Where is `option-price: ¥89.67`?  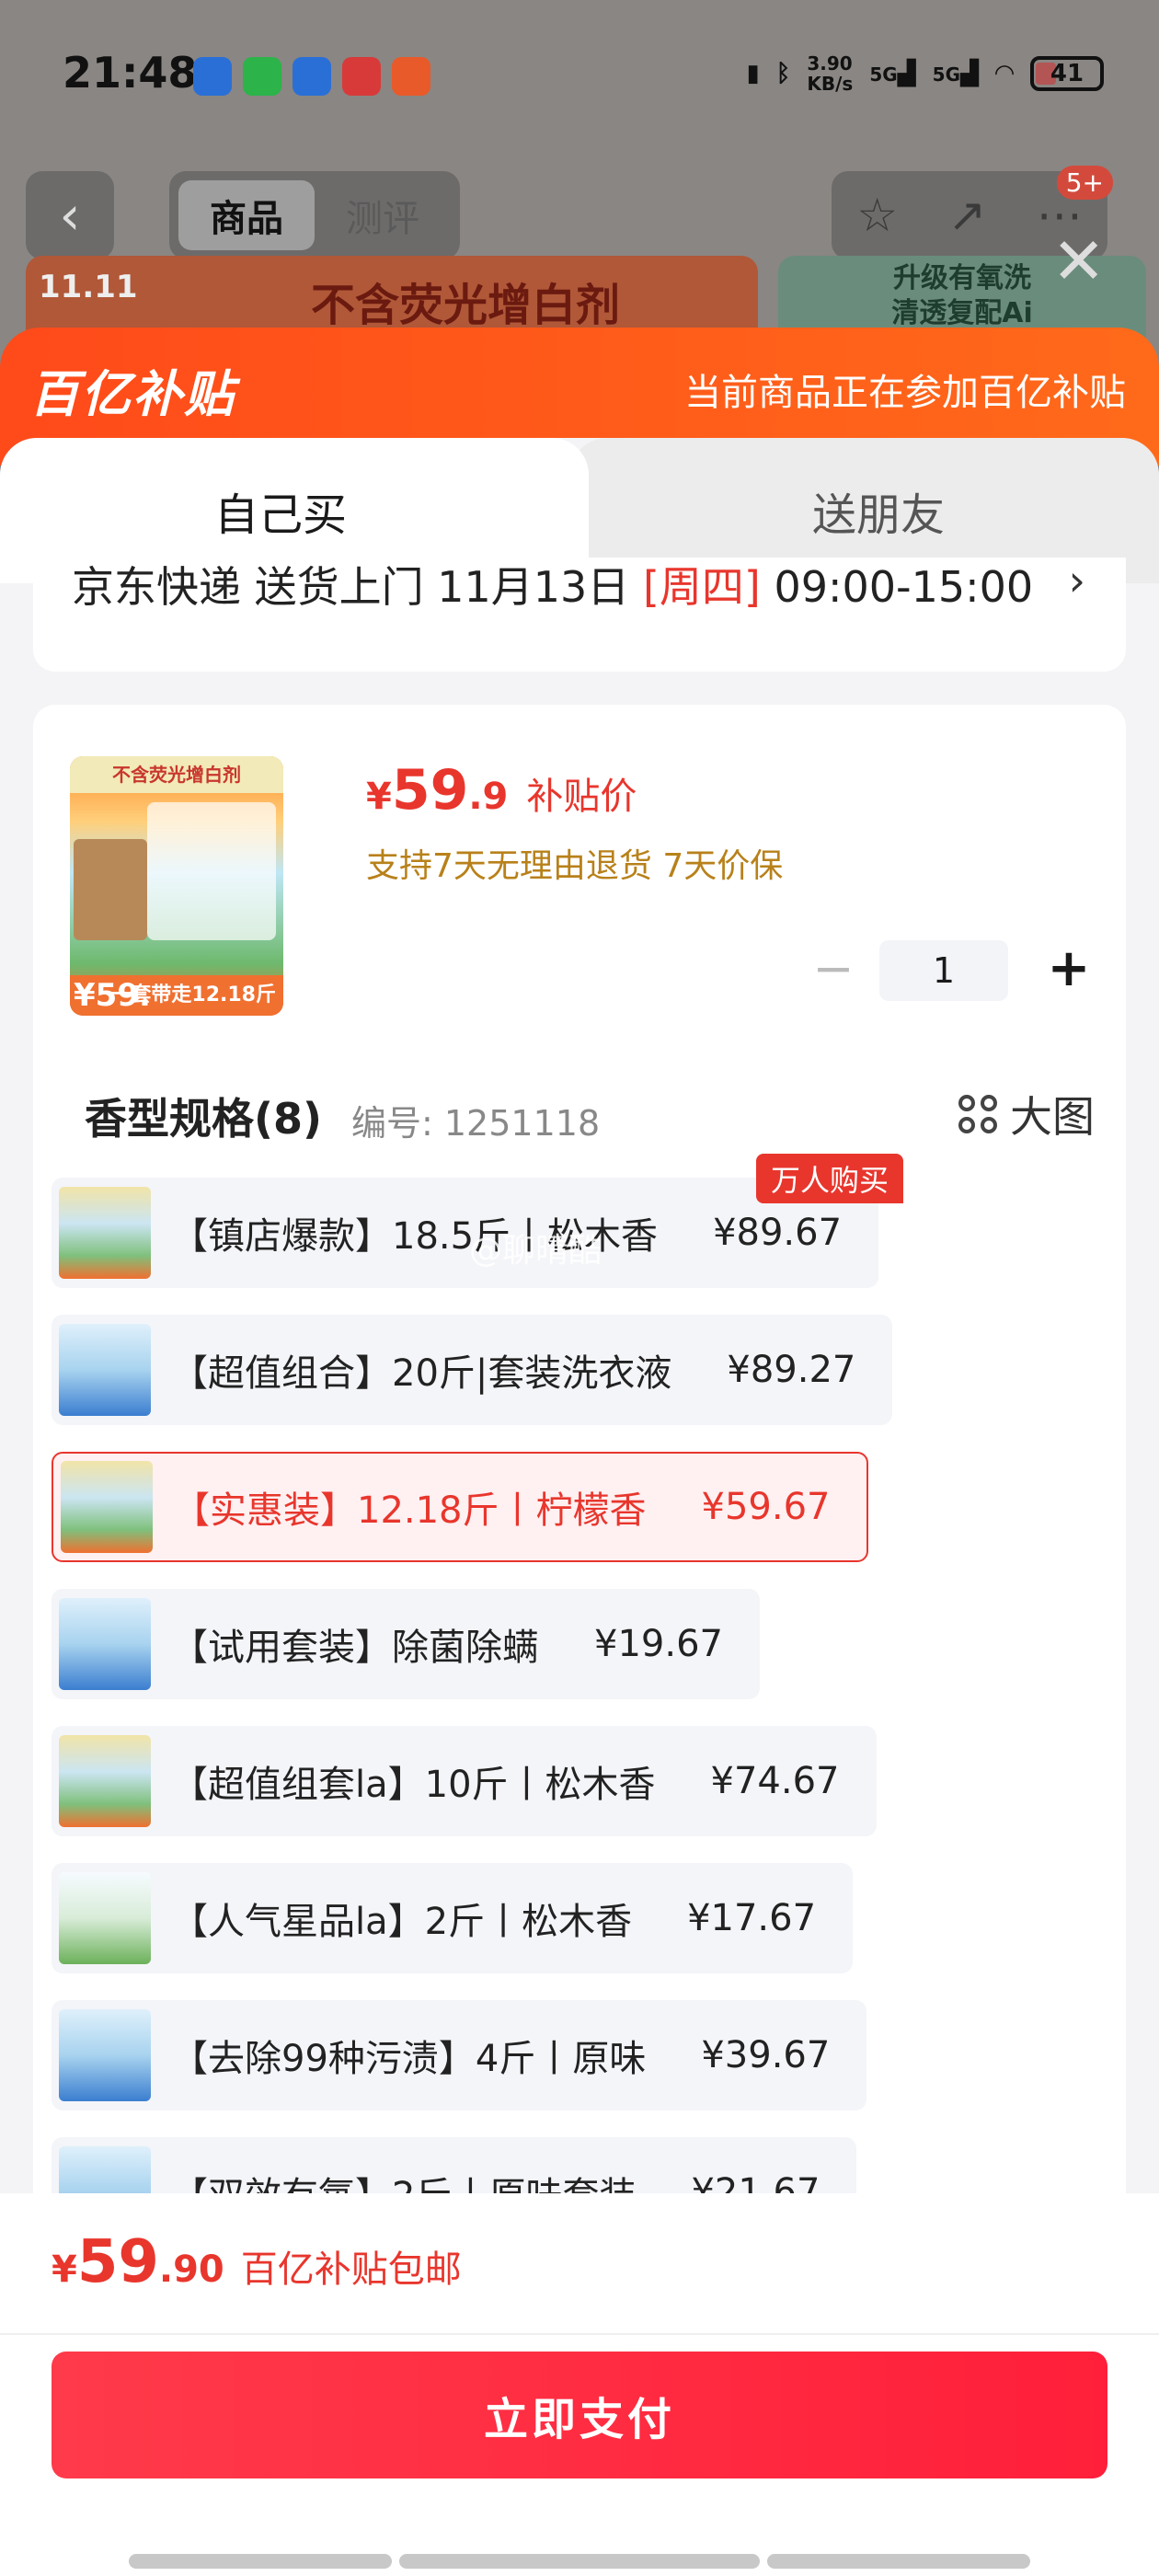 option-price: ¥89.67 is located at coordinates (778, 1233).